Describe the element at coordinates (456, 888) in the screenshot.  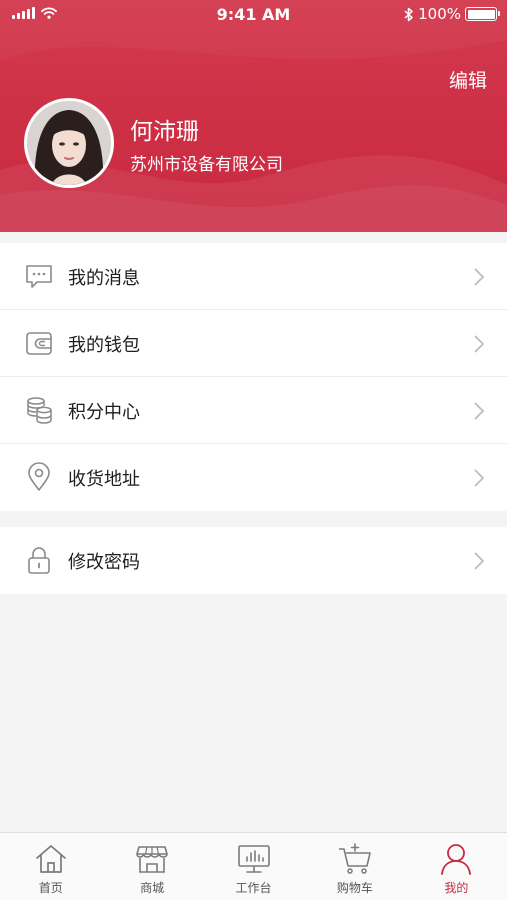
I see `tab-label: 我的` at that location.